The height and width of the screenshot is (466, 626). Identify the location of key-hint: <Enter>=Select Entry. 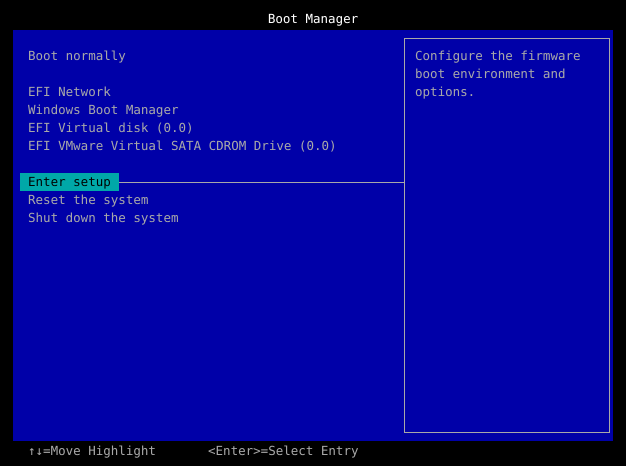
(283, 451).